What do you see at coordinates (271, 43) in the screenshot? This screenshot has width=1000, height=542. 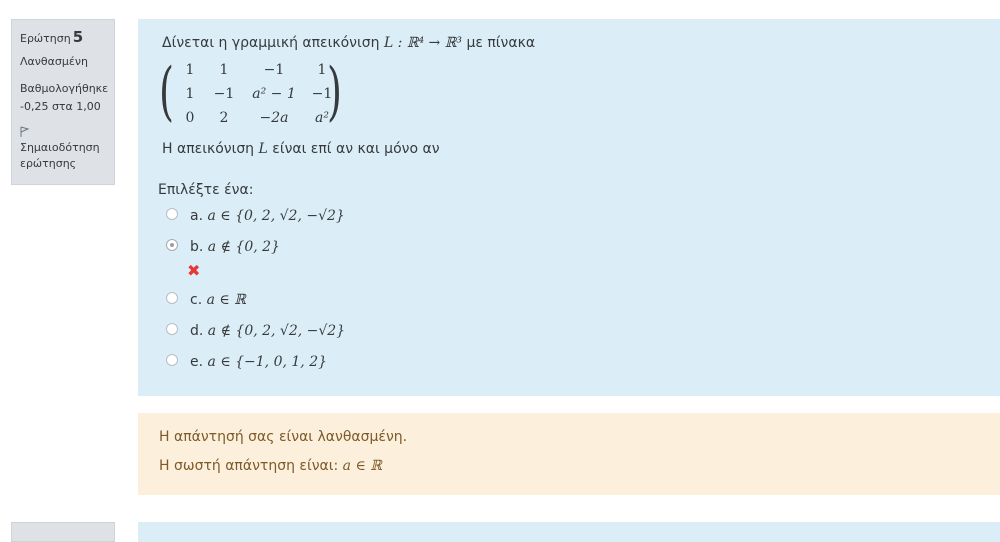 I see `question-text-before: Δίνεται η γραμμική απεικόνιση` at bounding box center [271, 43].